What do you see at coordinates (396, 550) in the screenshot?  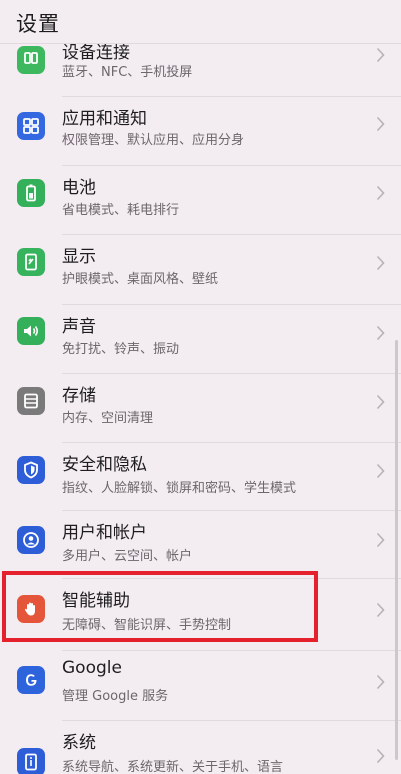 I see `scrollbar` at bounding box center [396, 550].